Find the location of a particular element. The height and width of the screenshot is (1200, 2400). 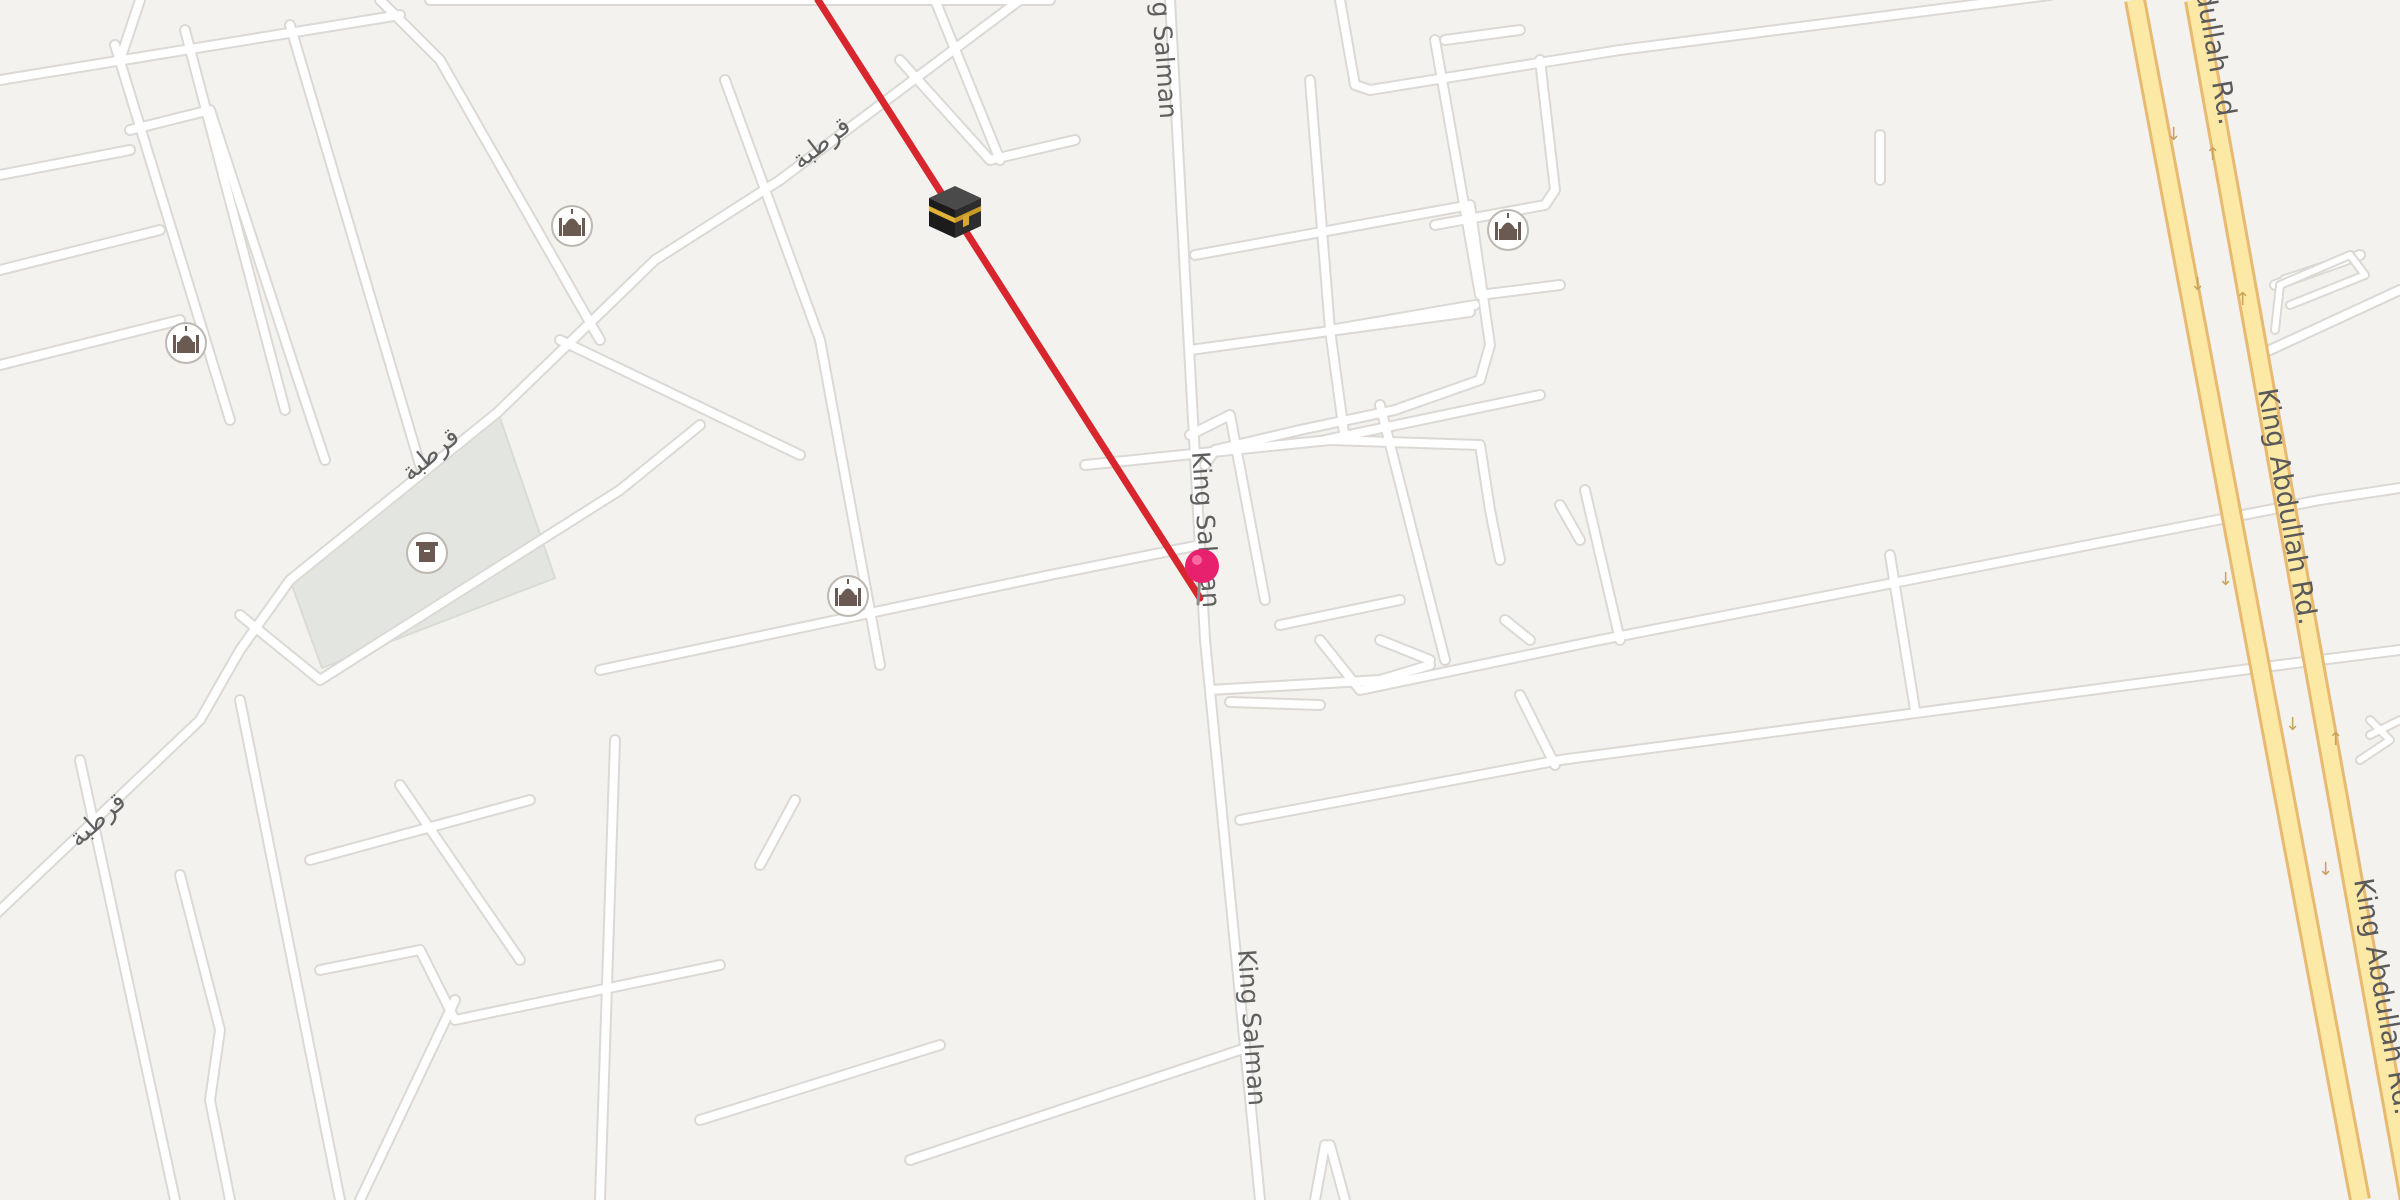

cemetery-icon is located at coordinates (427, 552).